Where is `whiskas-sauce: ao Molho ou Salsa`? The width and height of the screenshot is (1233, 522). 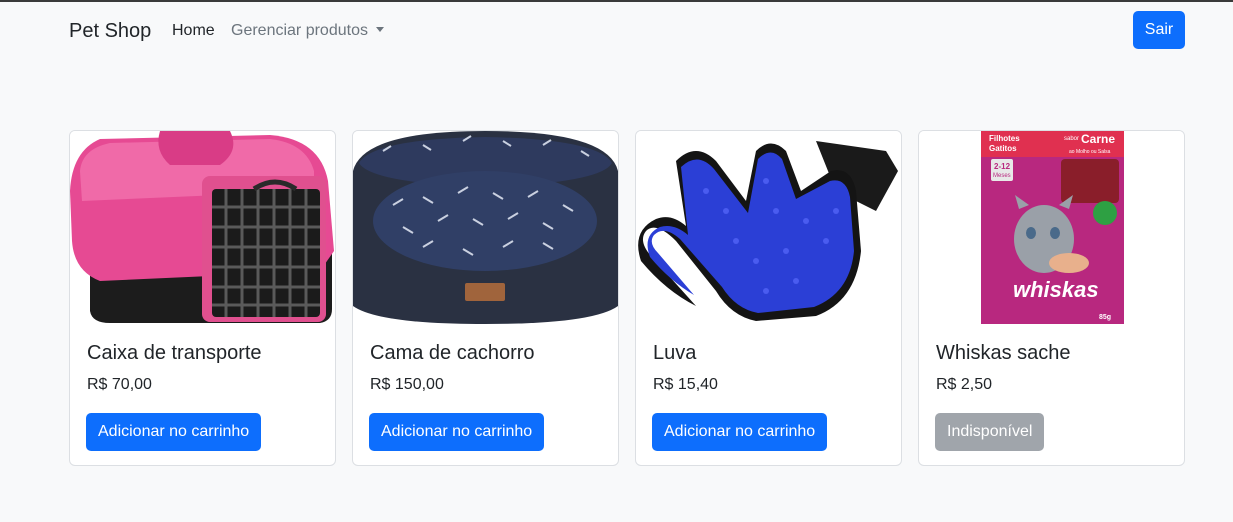
whiskas-sauce: ao Molho ou Salsa is located at coordinates (1090, 152).